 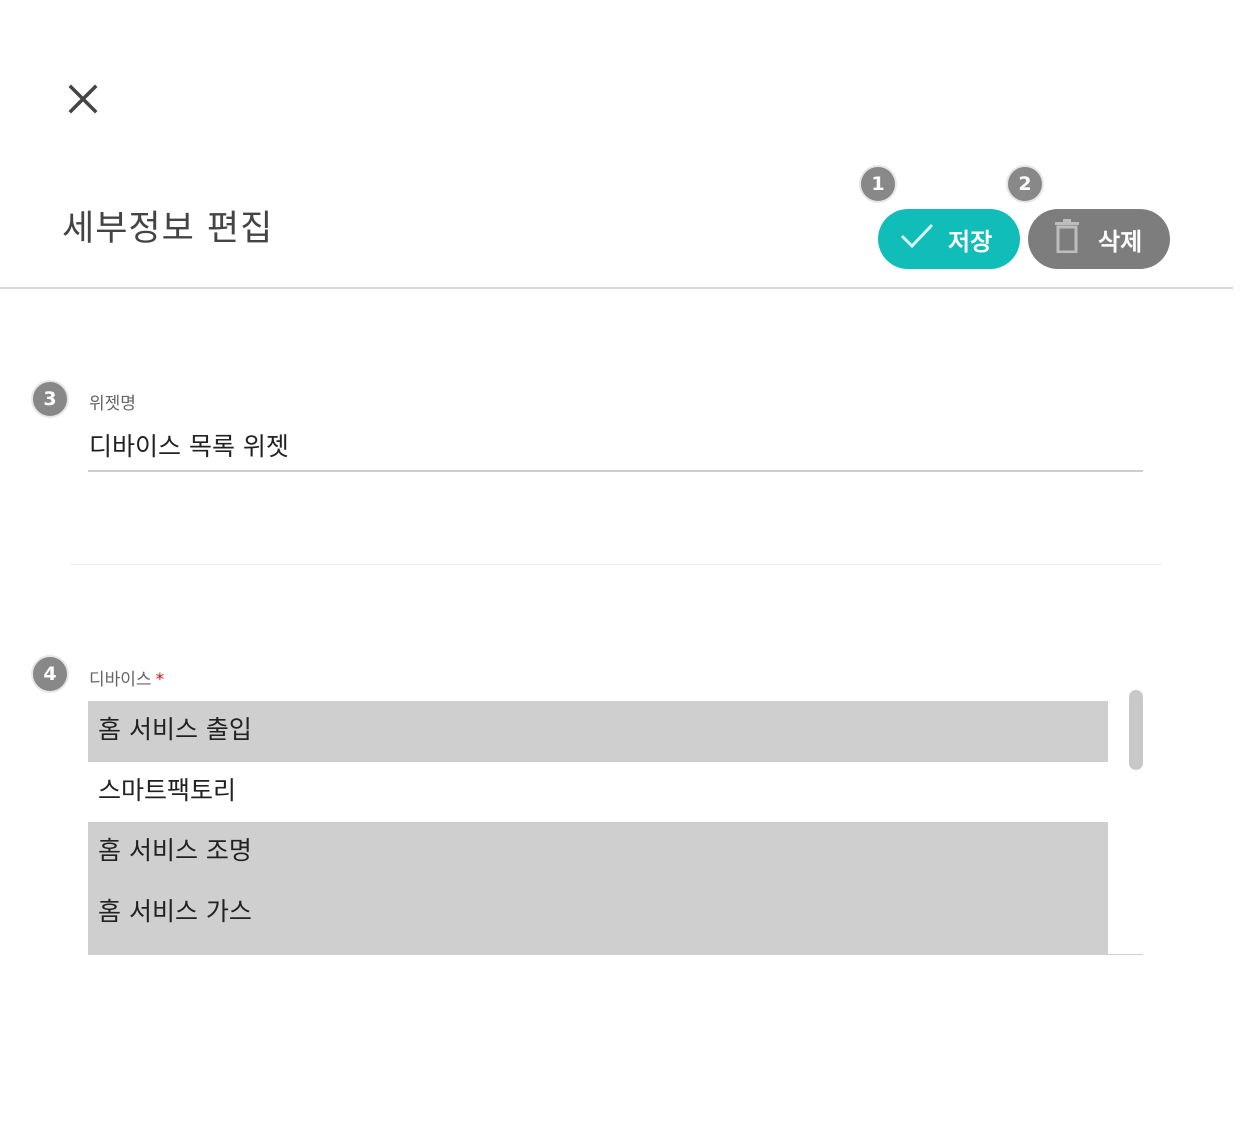 What do you see at coordinates (1025, 184) in the screenshot?
I see `delete-step-badge: 2` at bounding box center [1025, 184].